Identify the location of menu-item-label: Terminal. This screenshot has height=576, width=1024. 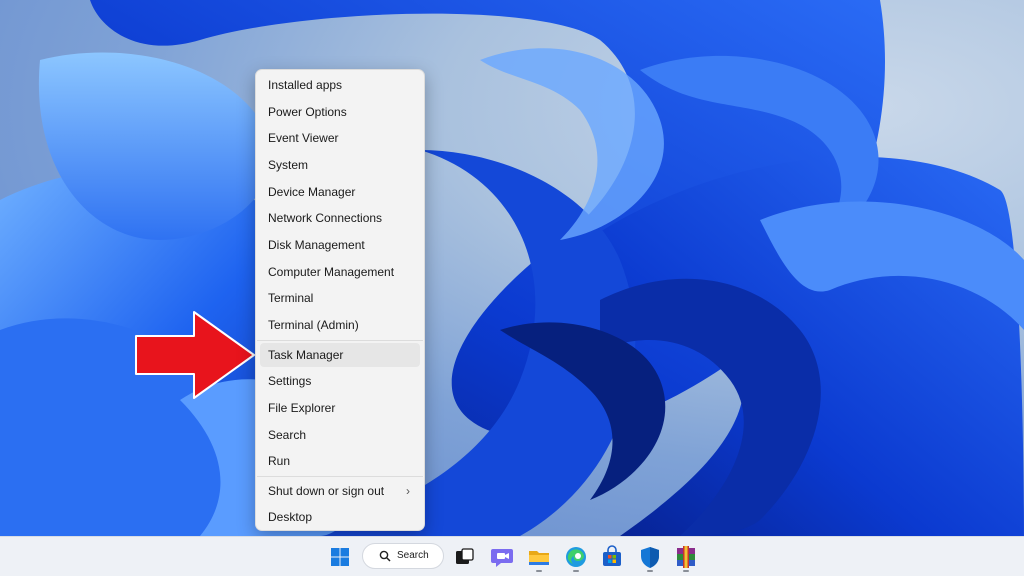
(291, 298).